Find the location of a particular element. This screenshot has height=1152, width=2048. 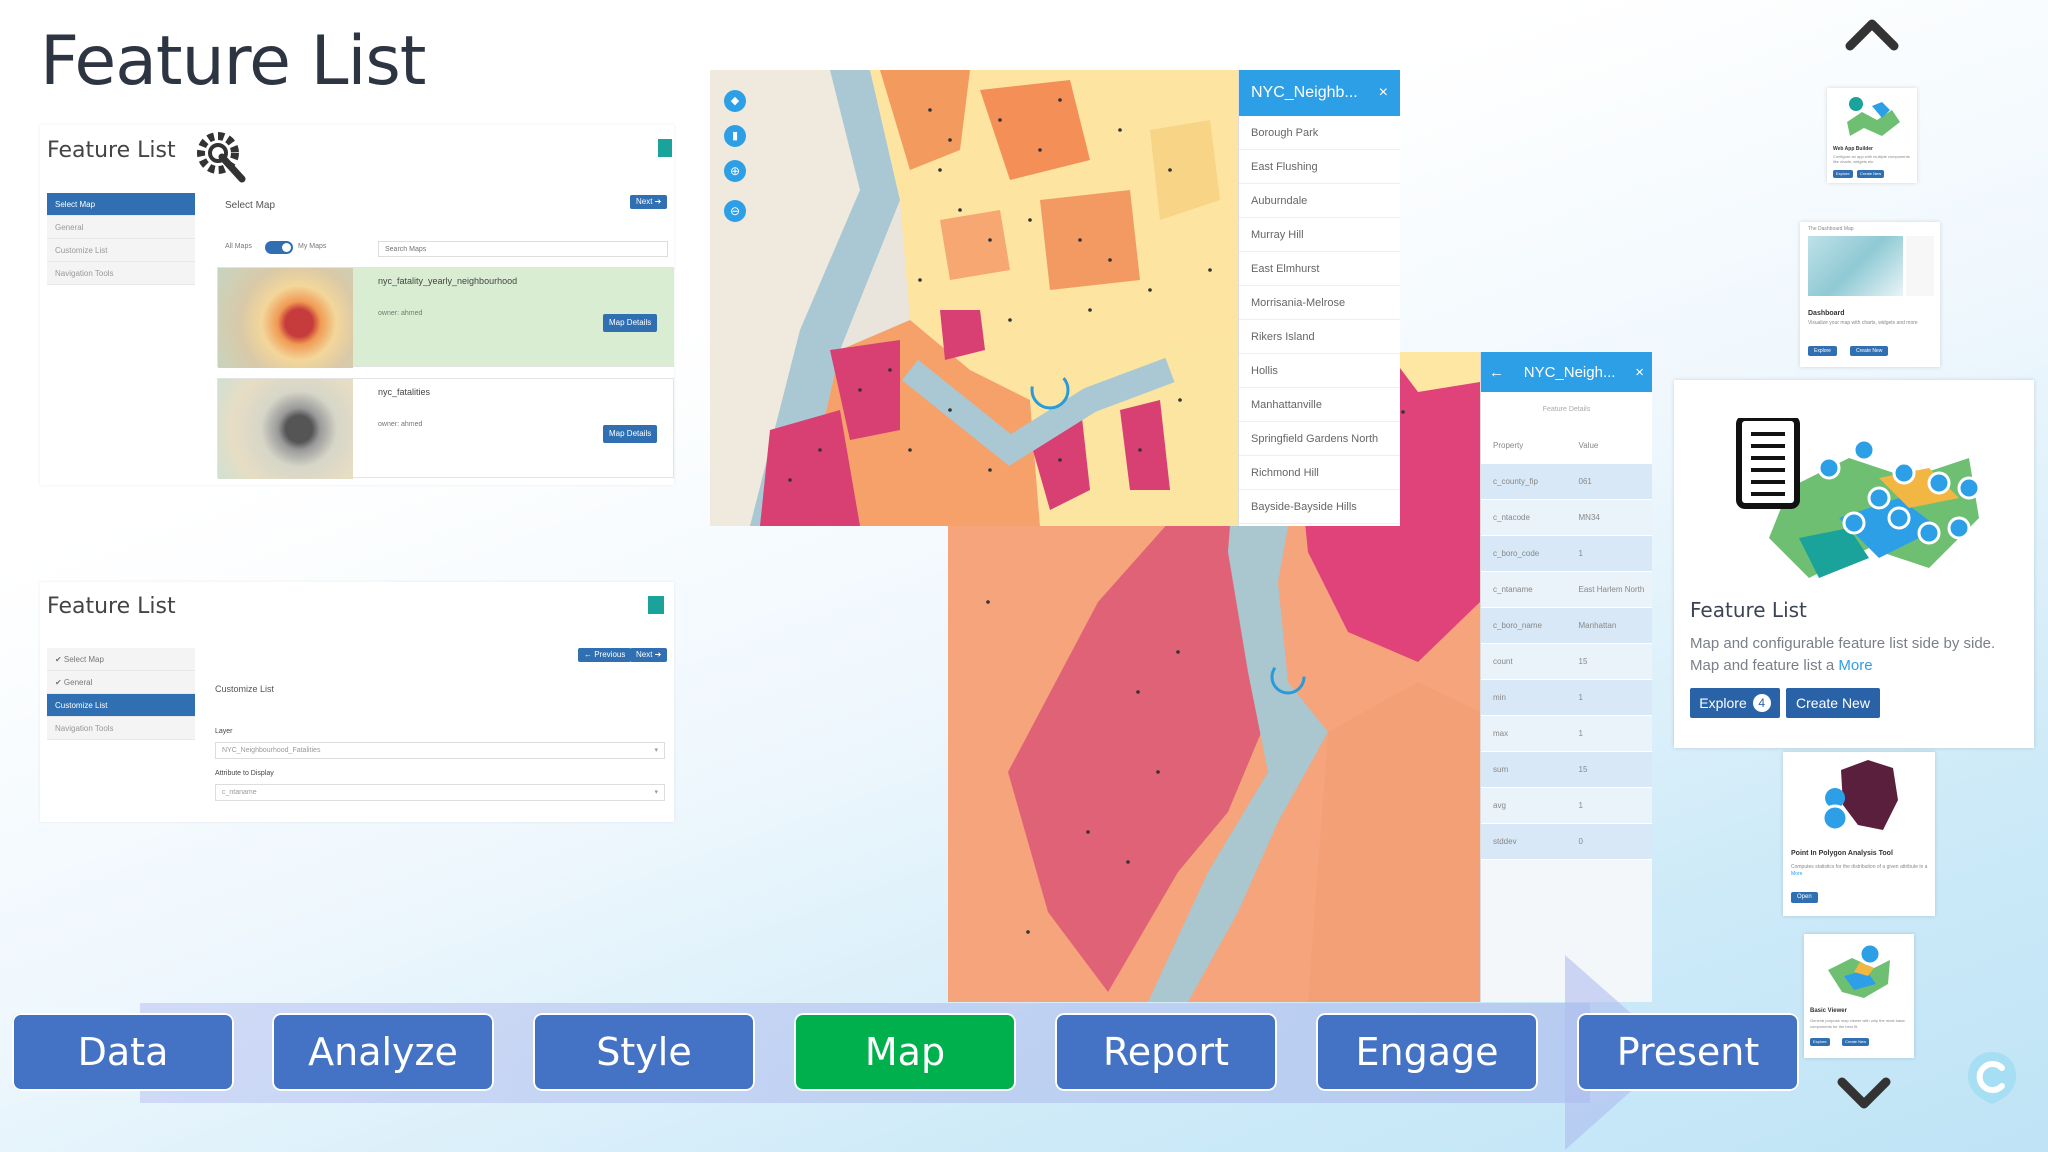

map-card: nyc_fatalities owner: ahmed Map Details is located at coordinates (445, 428).